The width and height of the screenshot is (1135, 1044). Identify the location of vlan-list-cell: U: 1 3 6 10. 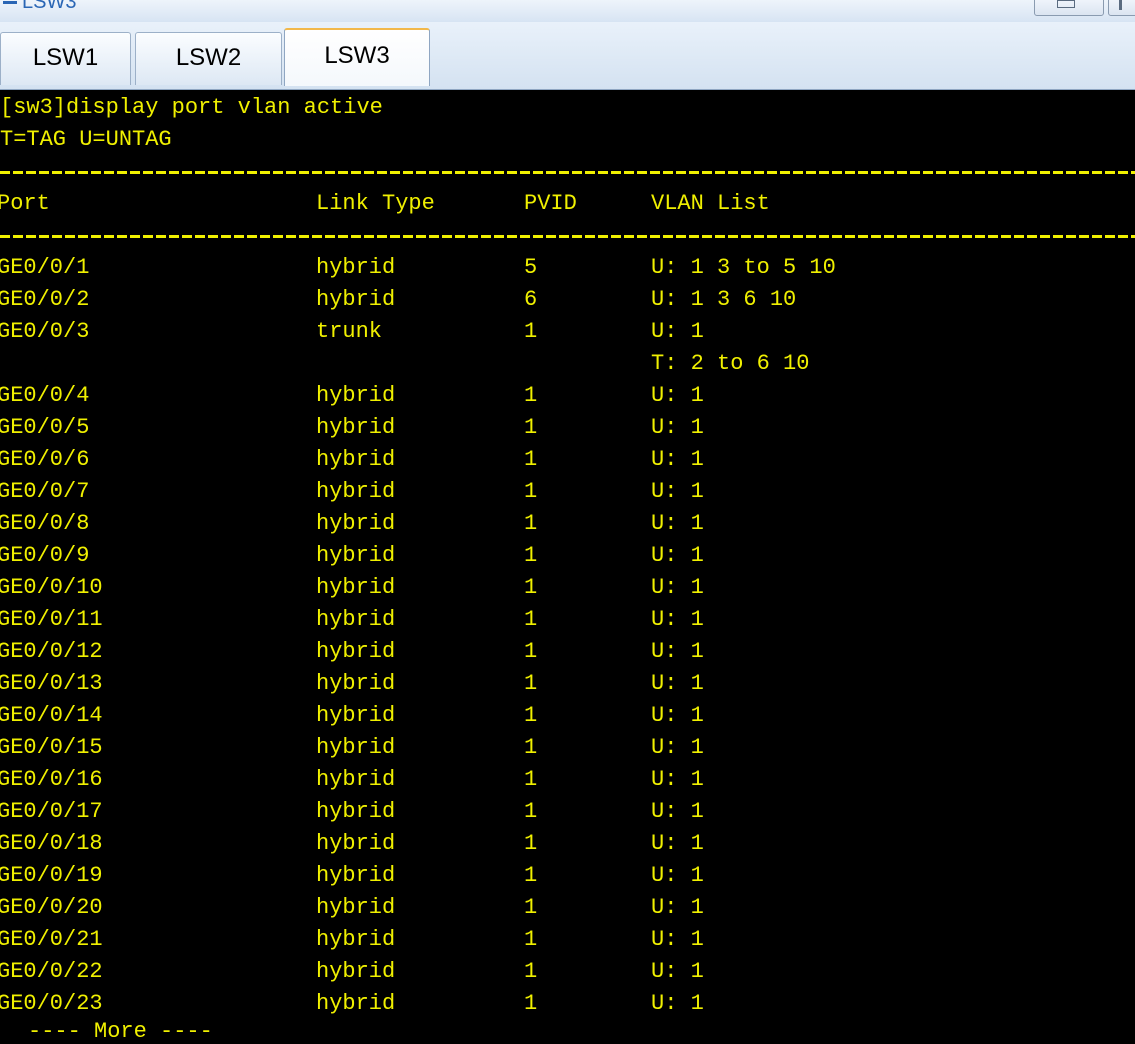
(724, 299).